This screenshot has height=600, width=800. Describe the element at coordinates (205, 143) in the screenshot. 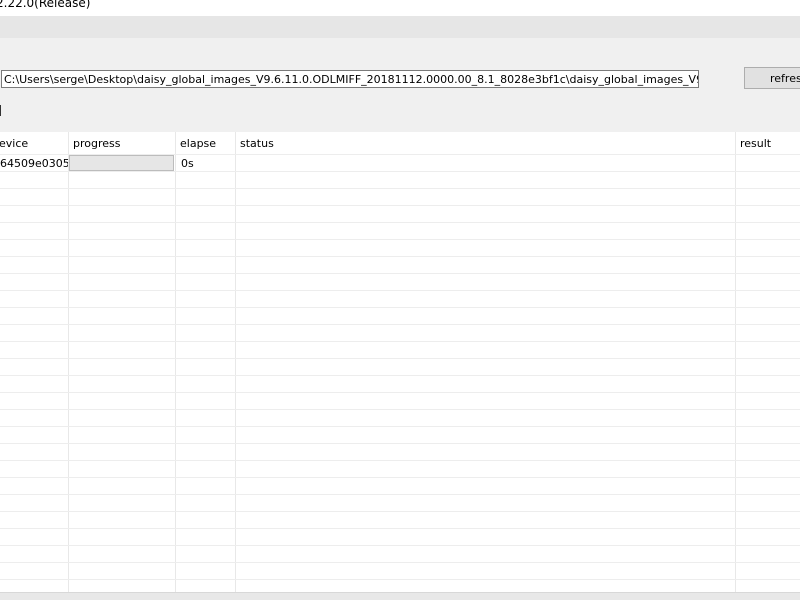

I see `column-header-elapse: elapse` at that location.